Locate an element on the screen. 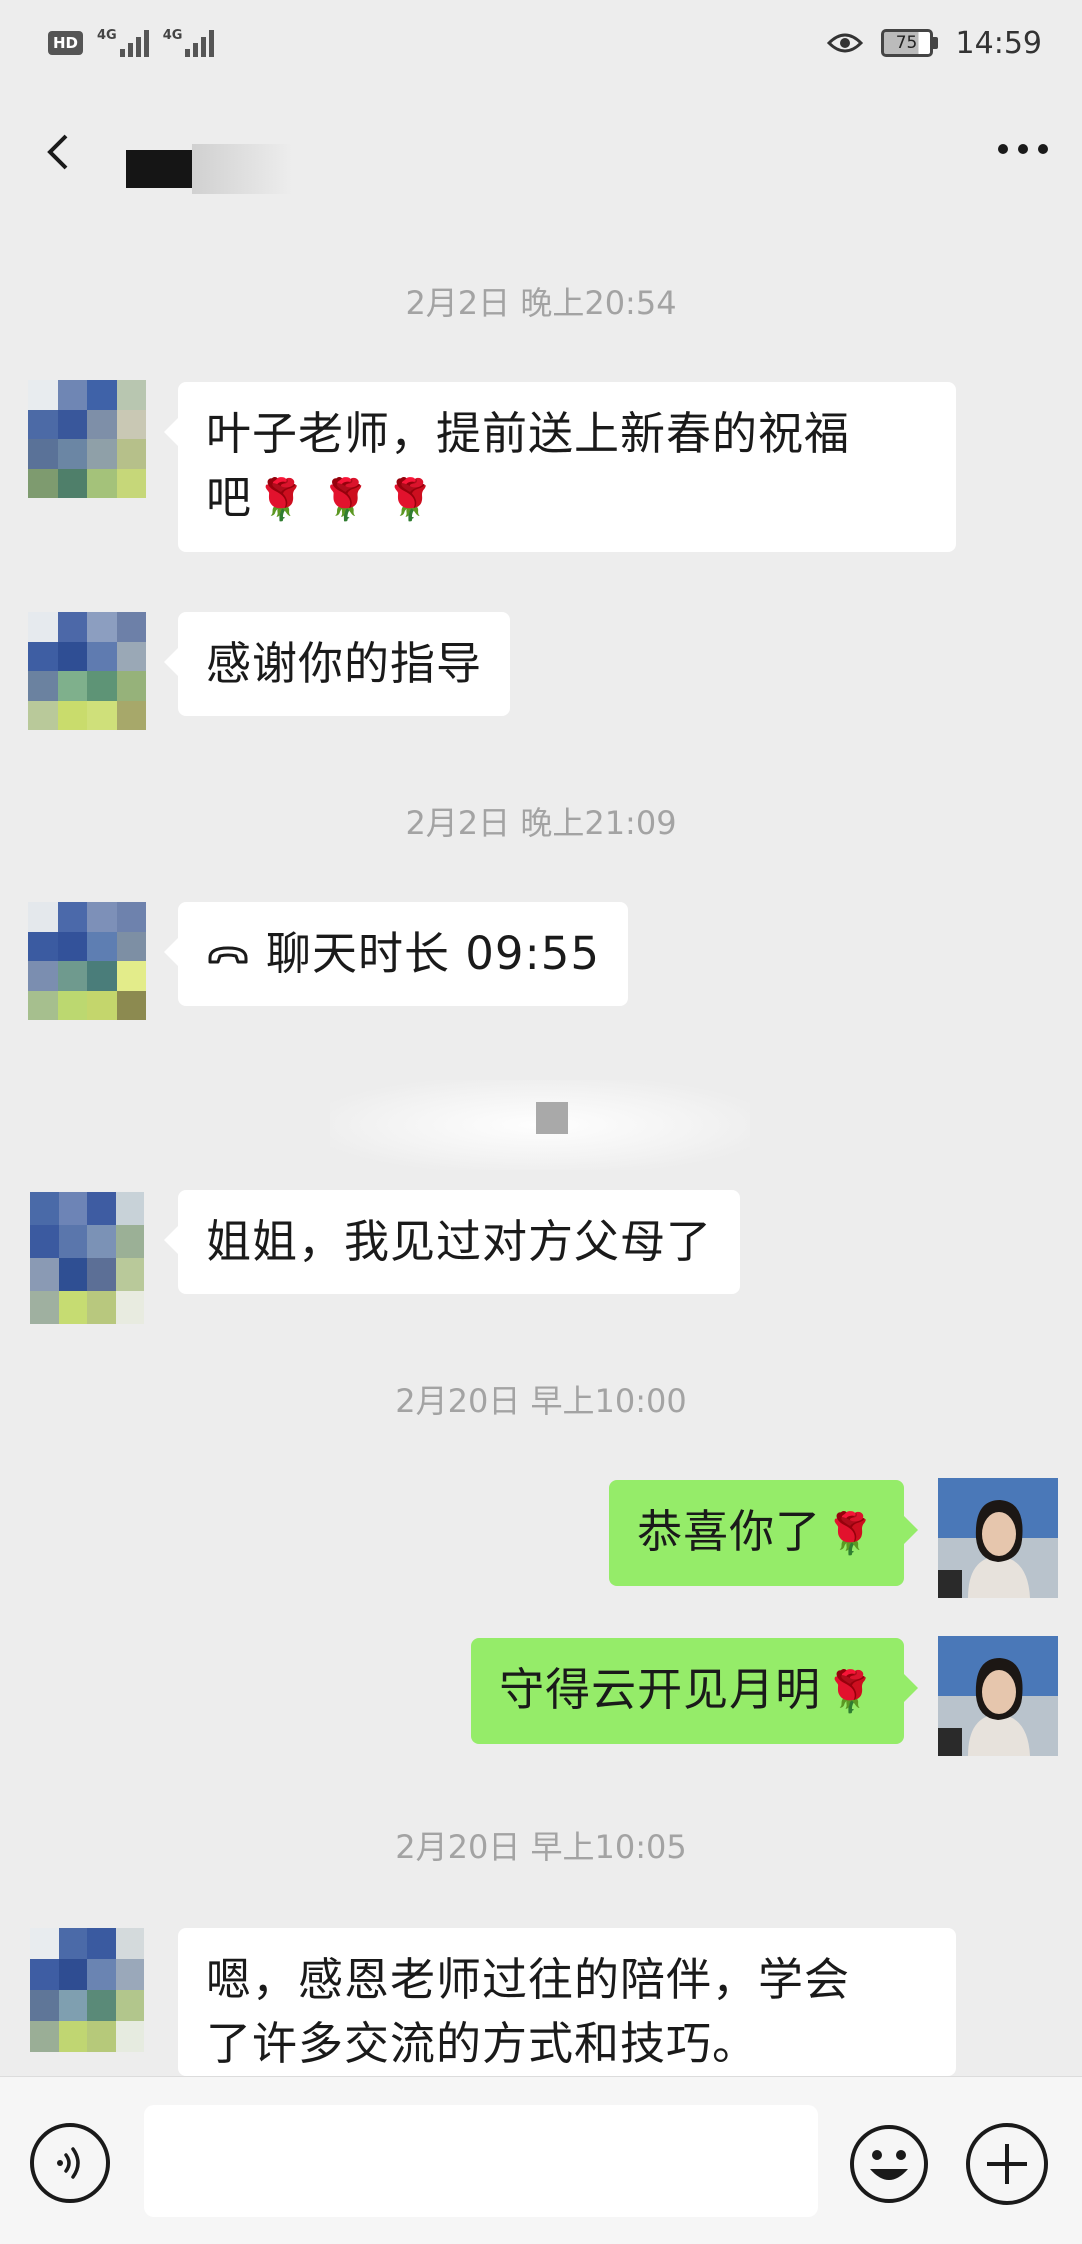 The width and height of the screenshot is (1082, 2244). message-bubble-sent: 恭喜你了 🌹 is located at coordinates (763, 1533).